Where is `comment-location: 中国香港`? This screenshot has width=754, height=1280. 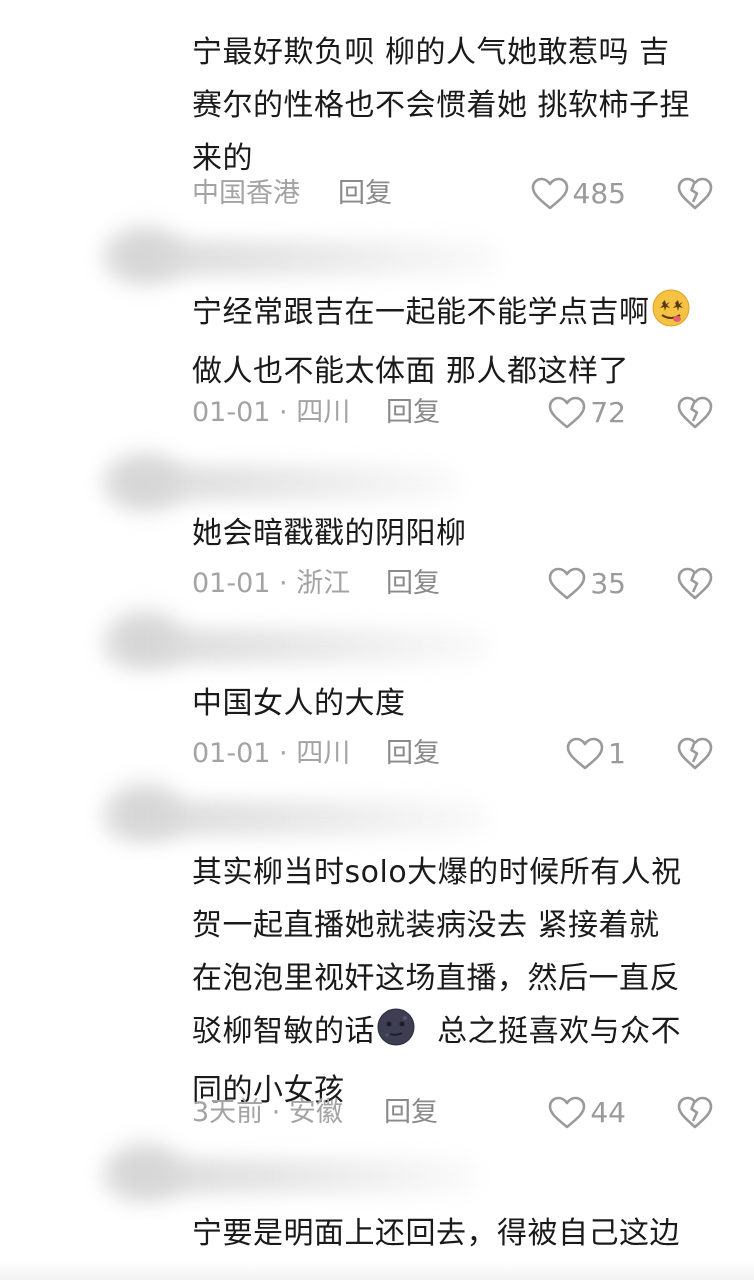 comment-location: 中国香港 is located at coordinates (246, 193).